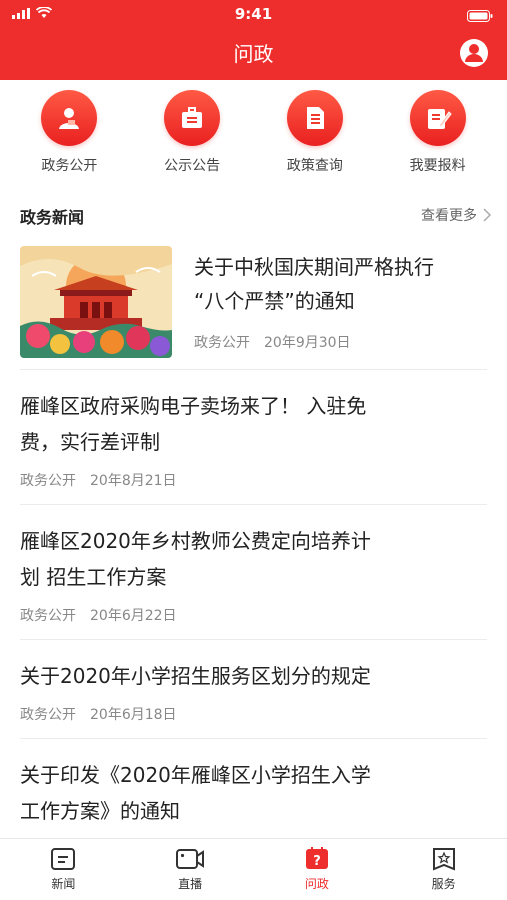  Describe the element at coordinates (314, 267) in the screenshot. I see `news-title-line: 关于中秋国庆期间严格执行` at that location.